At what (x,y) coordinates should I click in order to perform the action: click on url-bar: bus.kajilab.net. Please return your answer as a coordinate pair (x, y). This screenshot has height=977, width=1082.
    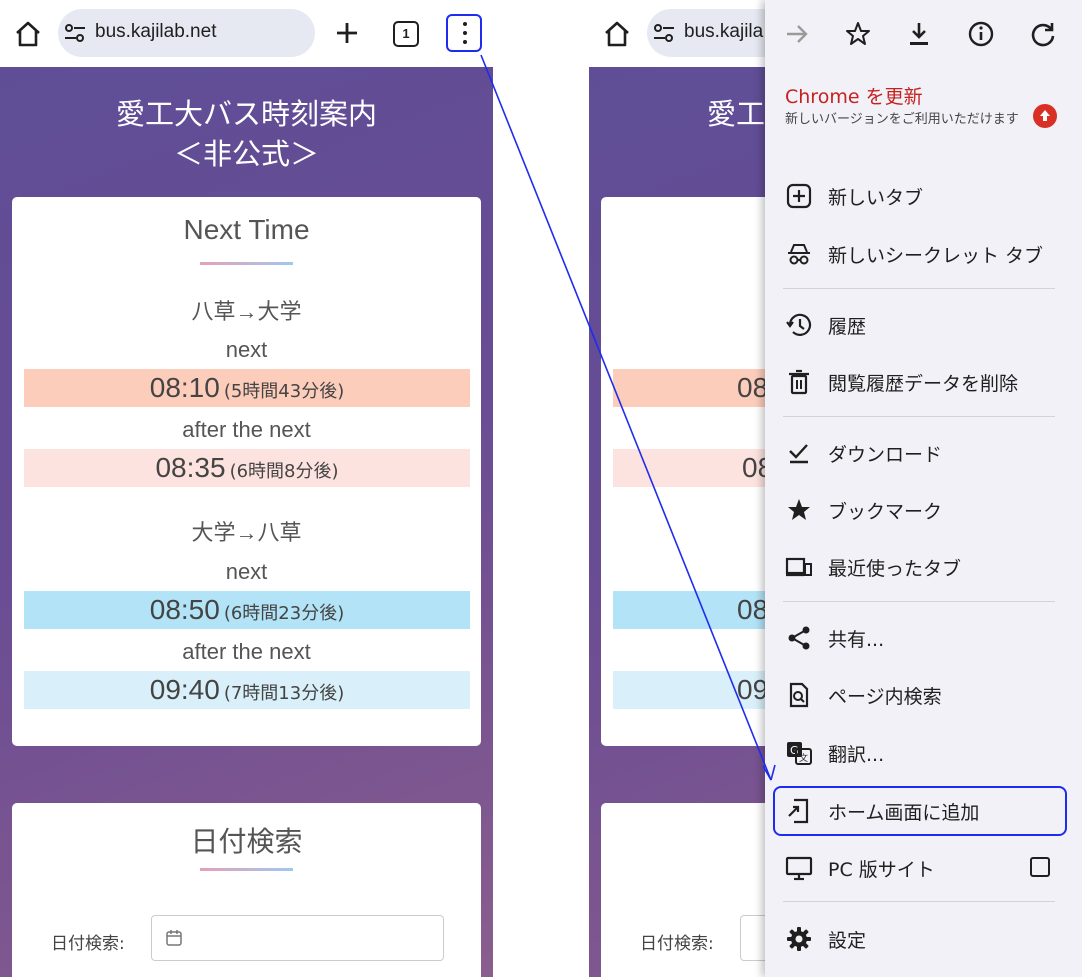
    Looking at the image, I should click on (186, 33).